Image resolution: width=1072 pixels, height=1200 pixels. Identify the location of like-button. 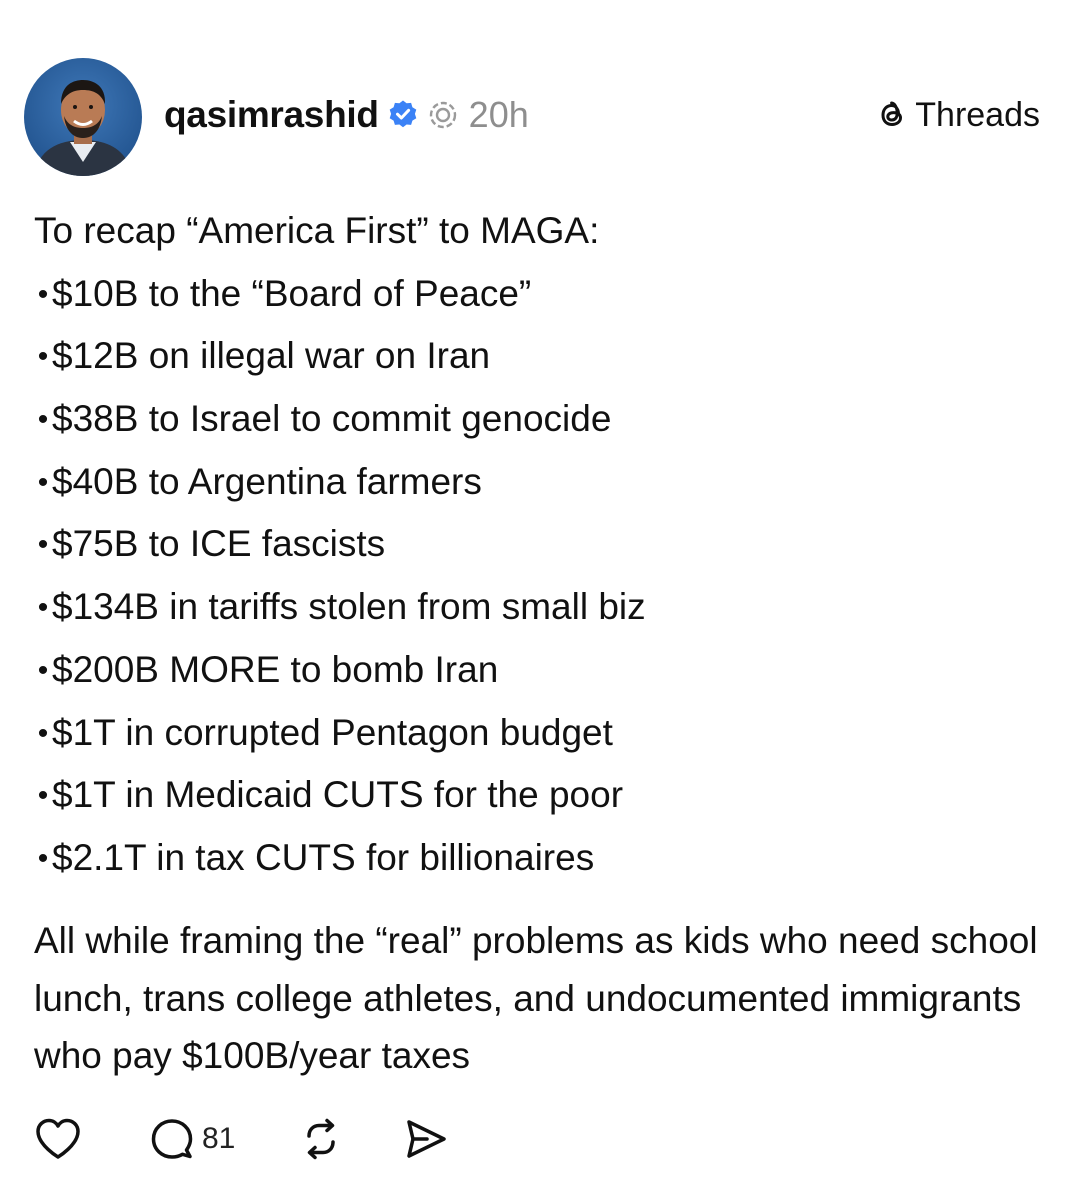
(58, 1139).